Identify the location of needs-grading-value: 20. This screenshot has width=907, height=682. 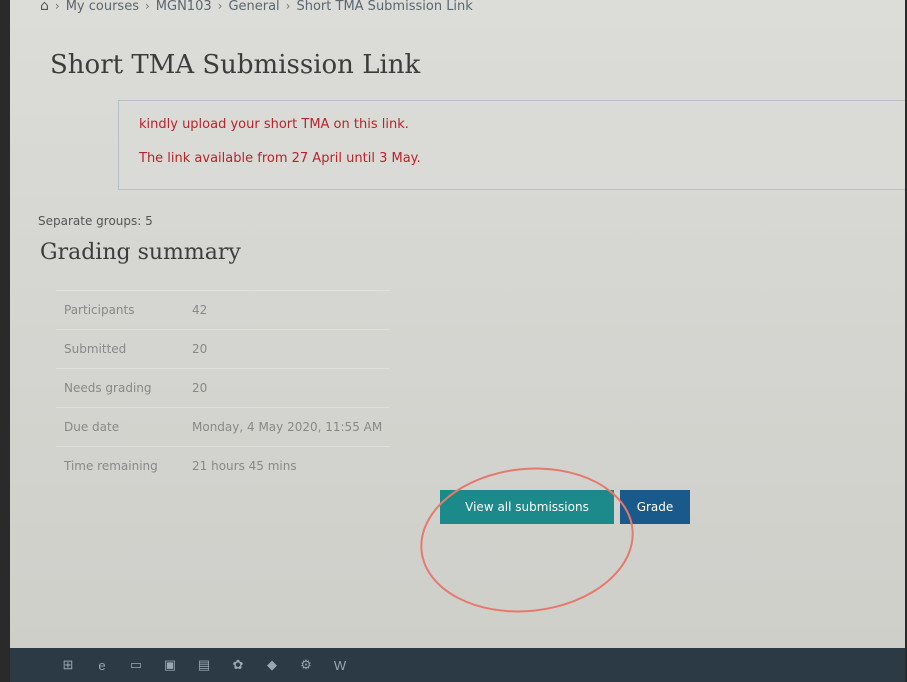
(200, 388).